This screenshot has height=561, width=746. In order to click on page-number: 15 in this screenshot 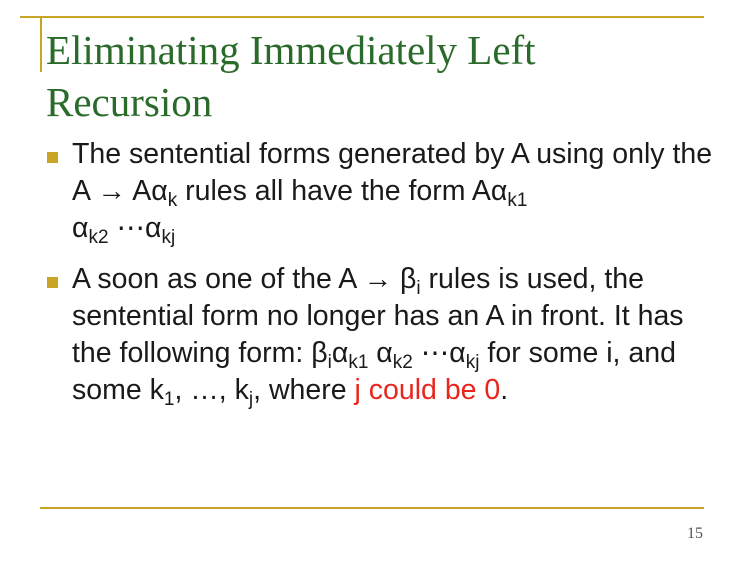, I will do `click(695, 533)`.